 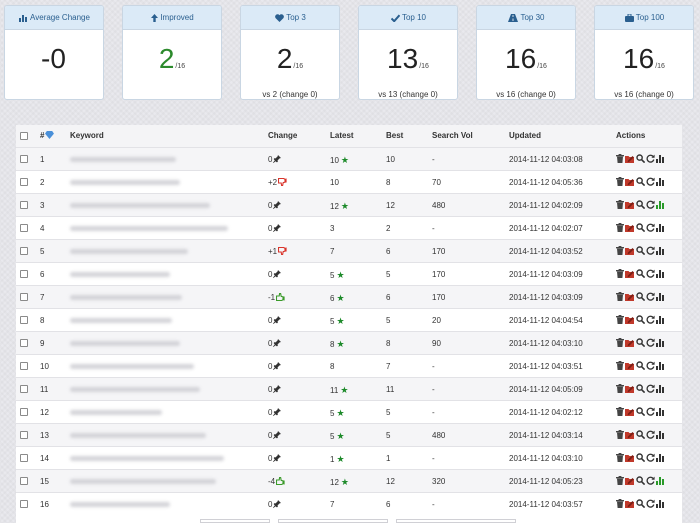 What do you see at coordinates (452, 135) in the screenshot?
I see `header-search-vol: Search Vol` at bounding box center [452, 135].